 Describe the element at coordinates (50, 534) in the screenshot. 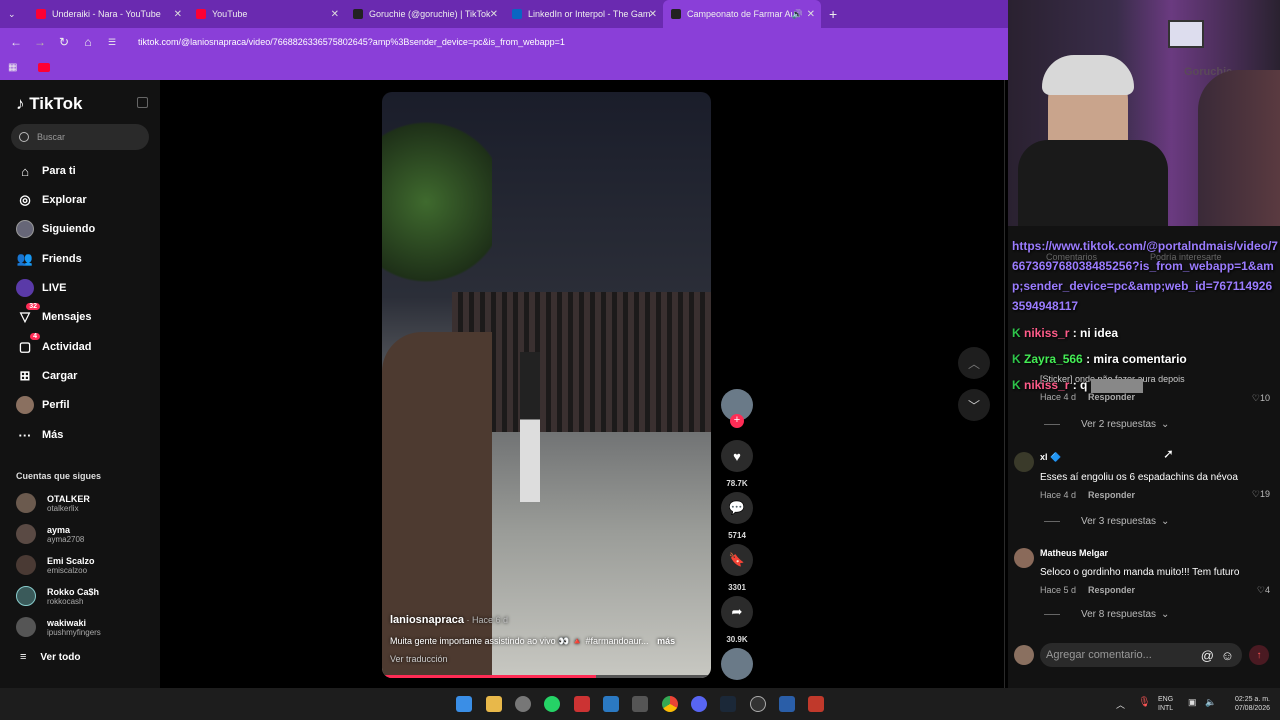

I see `followed-account: ayma ayma2708` at that location.